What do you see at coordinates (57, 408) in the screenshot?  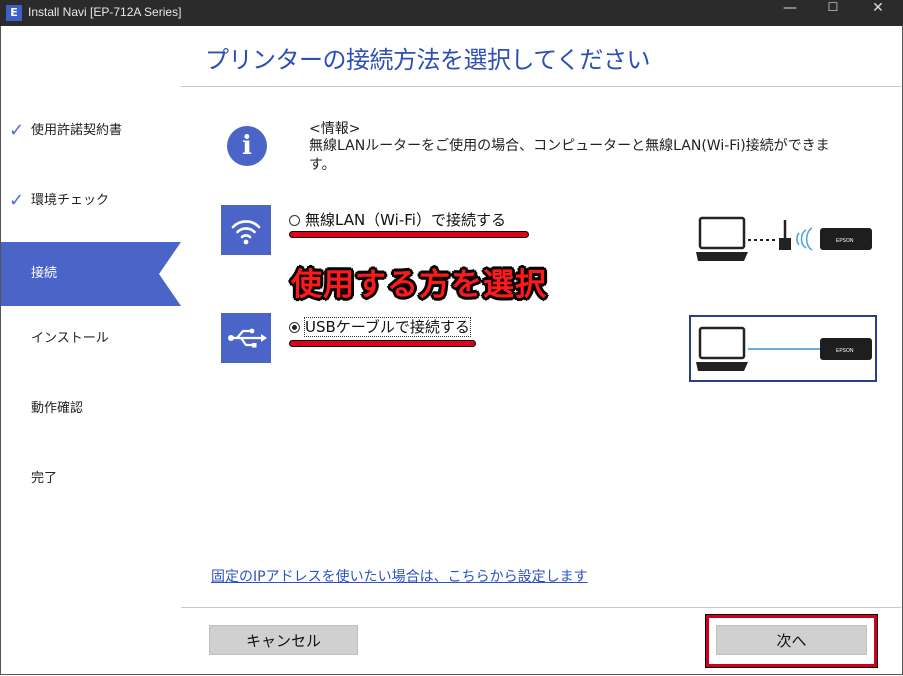 I see `step-label: 動作確認` at bounding box center [57, 408].